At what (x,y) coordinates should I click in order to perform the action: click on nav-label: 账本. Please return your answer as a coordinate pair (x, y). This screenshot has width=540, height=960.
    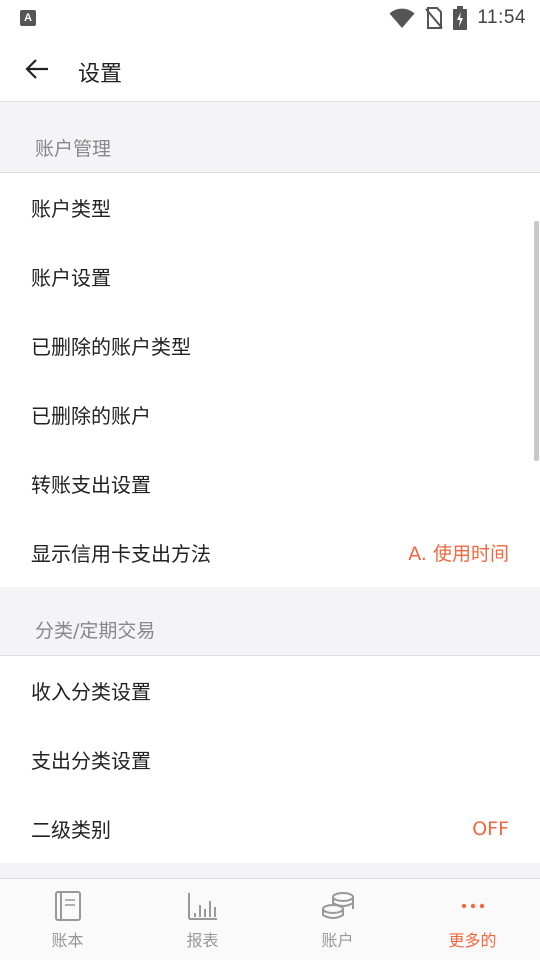
    Looking at the image, I should click on (67, 940).